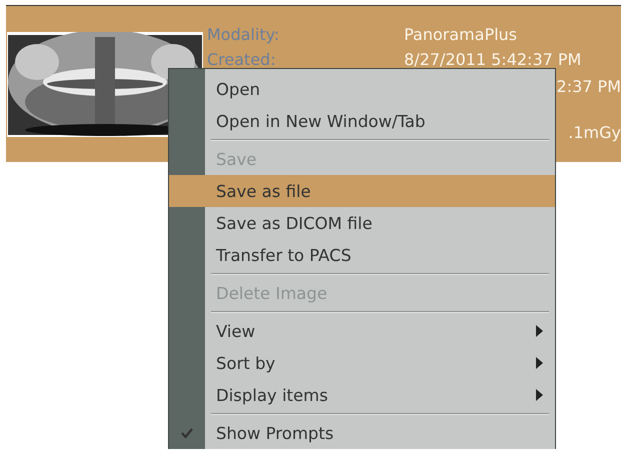 Image resolution: width=621 pixels, height=457 pixels. Describe the element at coordinates (594, 133) in the screenshot. I see `field-value: .1mGy` at that location.